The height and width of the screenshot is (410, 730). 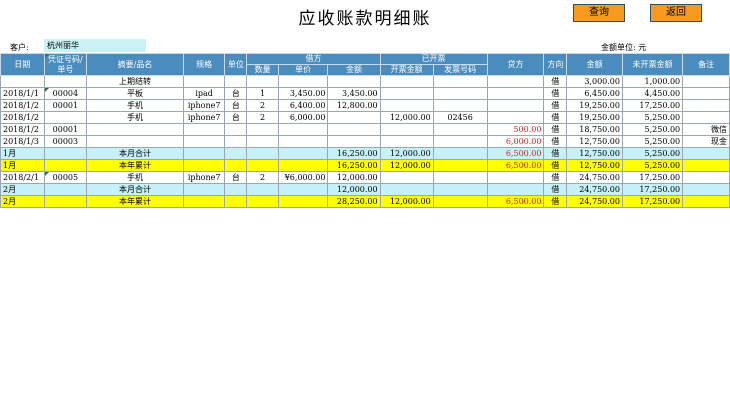 What do you see at coordinates (354, 153) in the screenshot?
I see `cell-amount: 16,250.00` at bounding box center [354, 153].